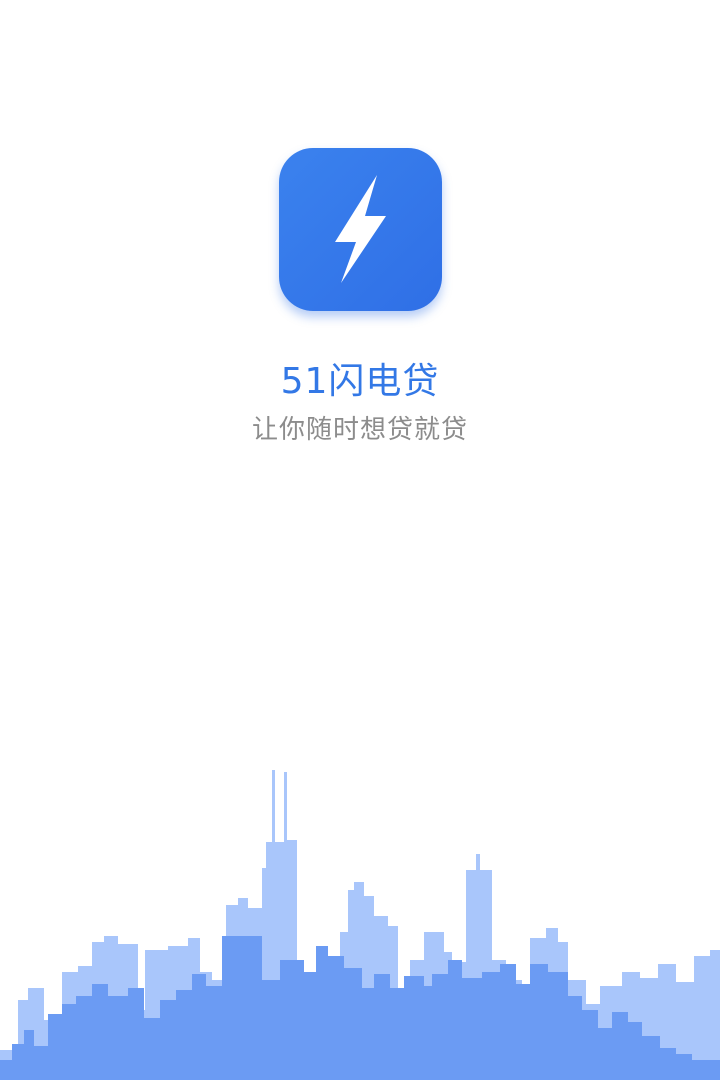  What do you see at coordinates (360, 381) in the screenshot?
I see `app-name: 51闪电贷` at bounding box center [360, 381].